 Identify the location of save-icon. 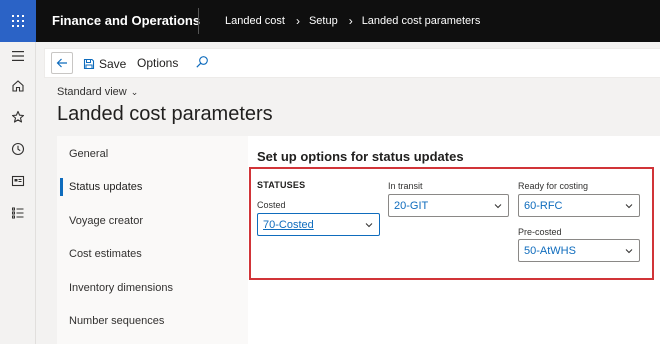
(89, 64).